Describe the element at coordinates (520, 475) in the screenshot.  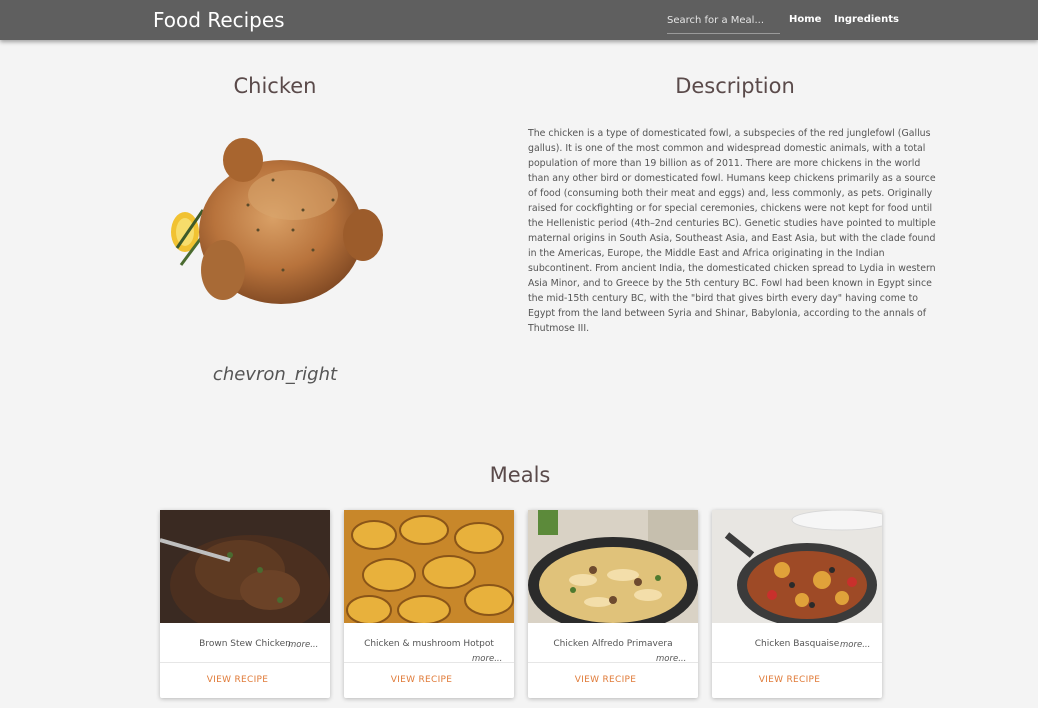
I see `meals-title: Meals` at that location.